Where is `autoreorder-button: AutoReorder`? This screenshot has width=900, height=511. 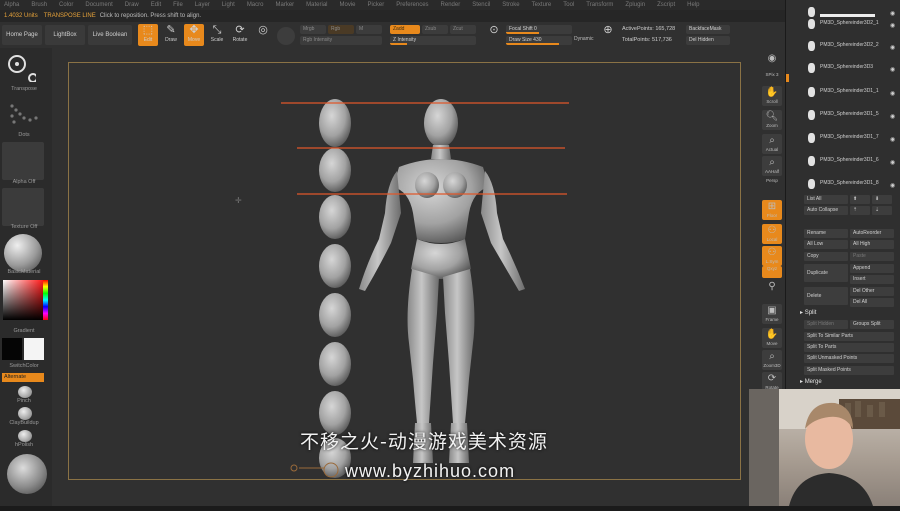
autoreorder-button: AutoReorder is located at coordinates (872, 233).